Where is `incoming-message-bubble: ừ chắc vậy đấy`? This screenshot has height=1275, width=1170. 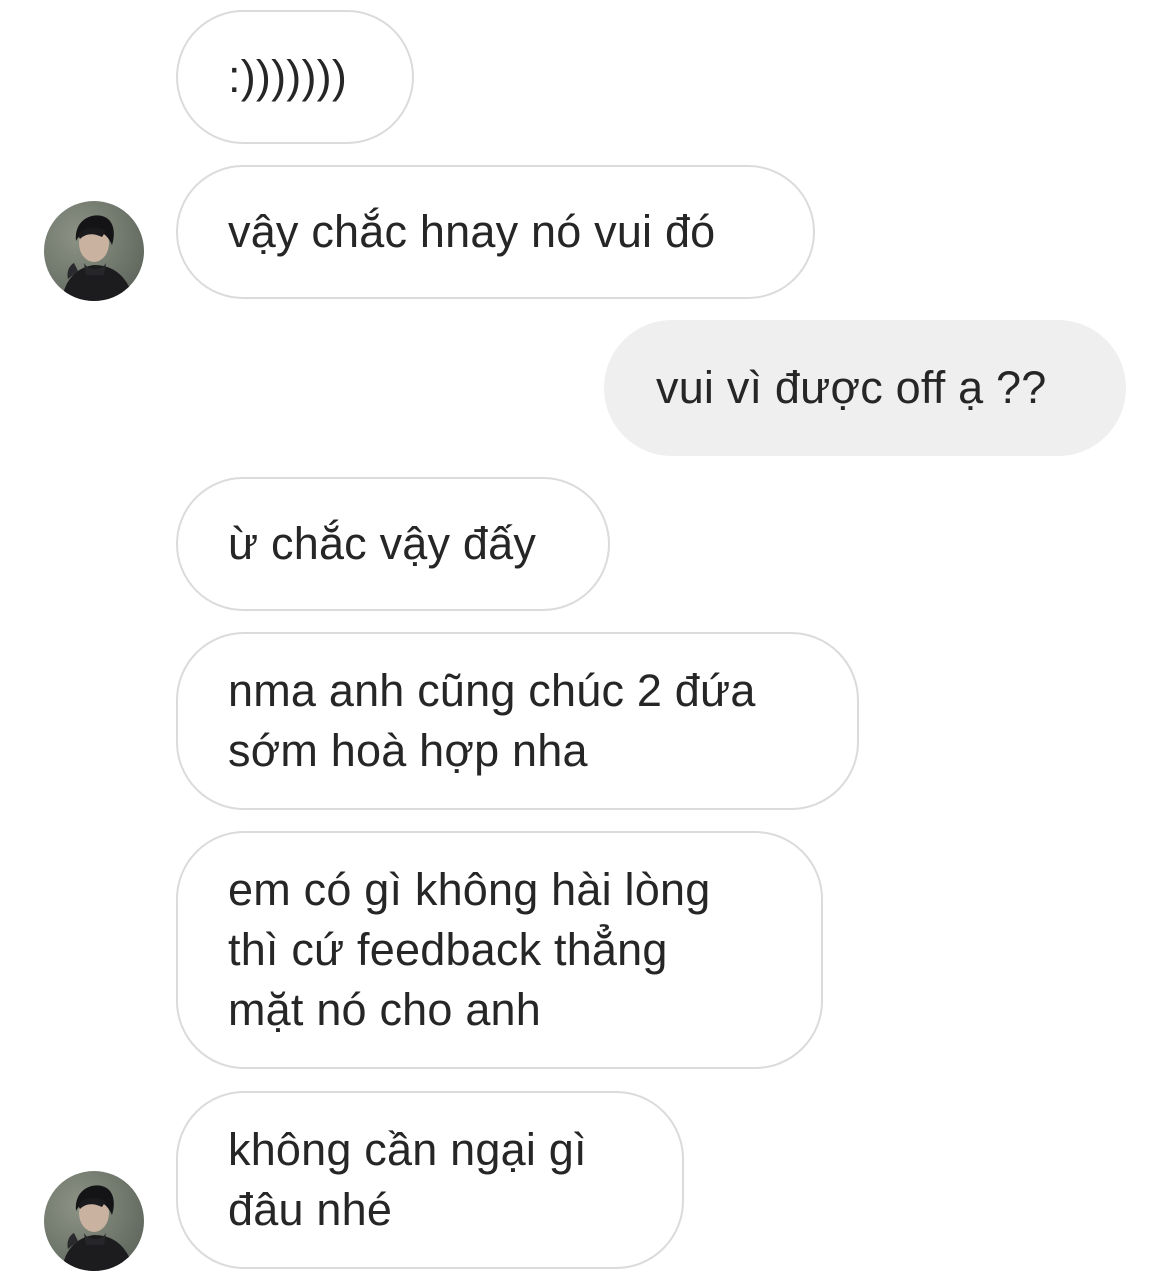 incoming-message-bubble: ừ chắc vậy đấy is located at coordinates (393, 544).